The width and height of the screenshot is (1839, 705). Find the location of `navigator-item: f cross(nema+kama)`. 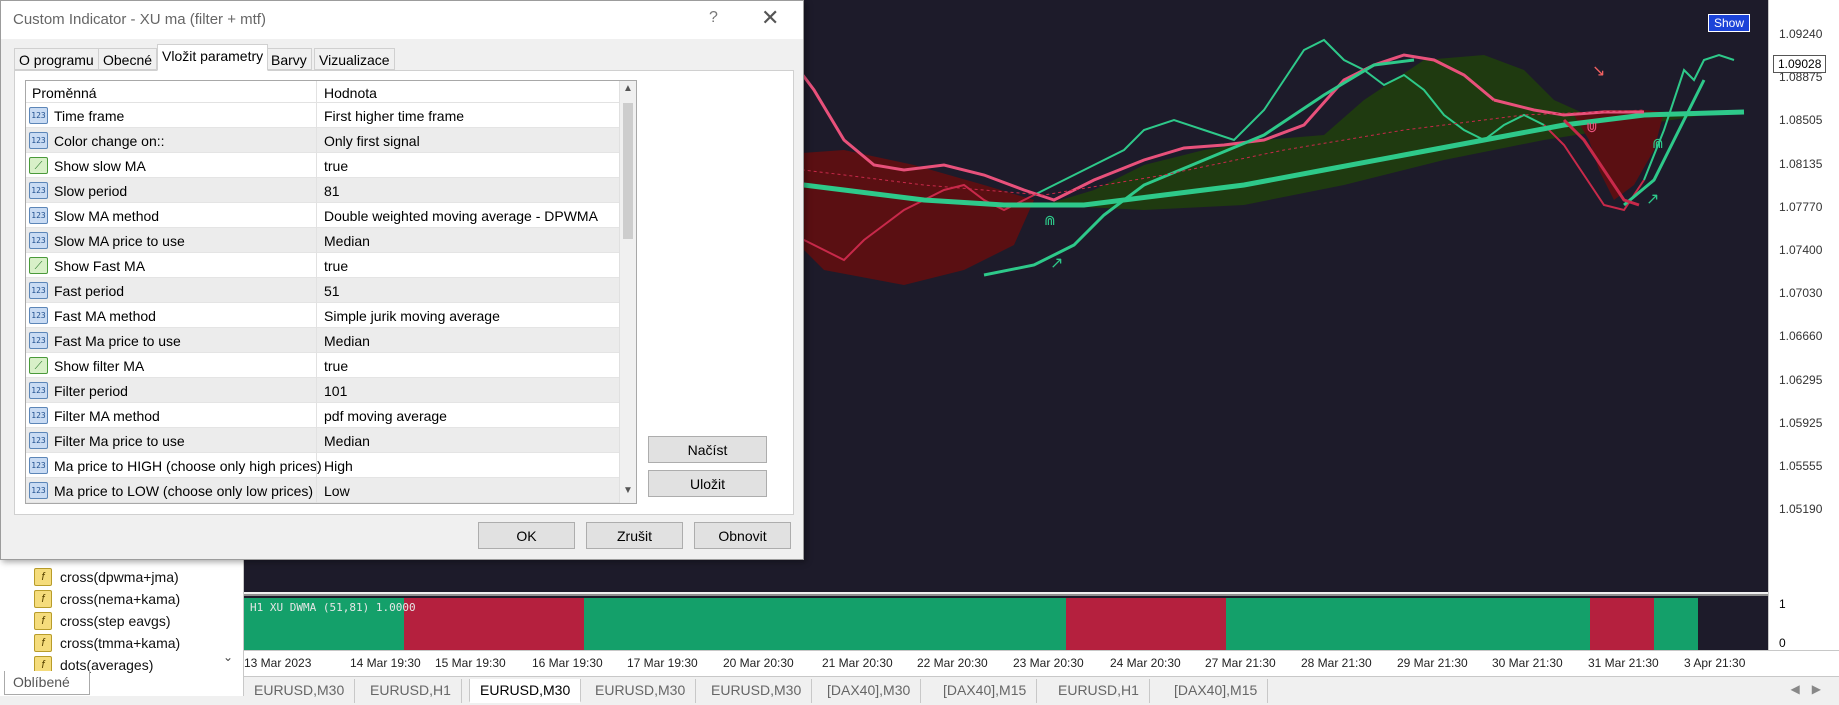

navigator-item: f cross(nema+kama) is located at coordinates (107, 599).